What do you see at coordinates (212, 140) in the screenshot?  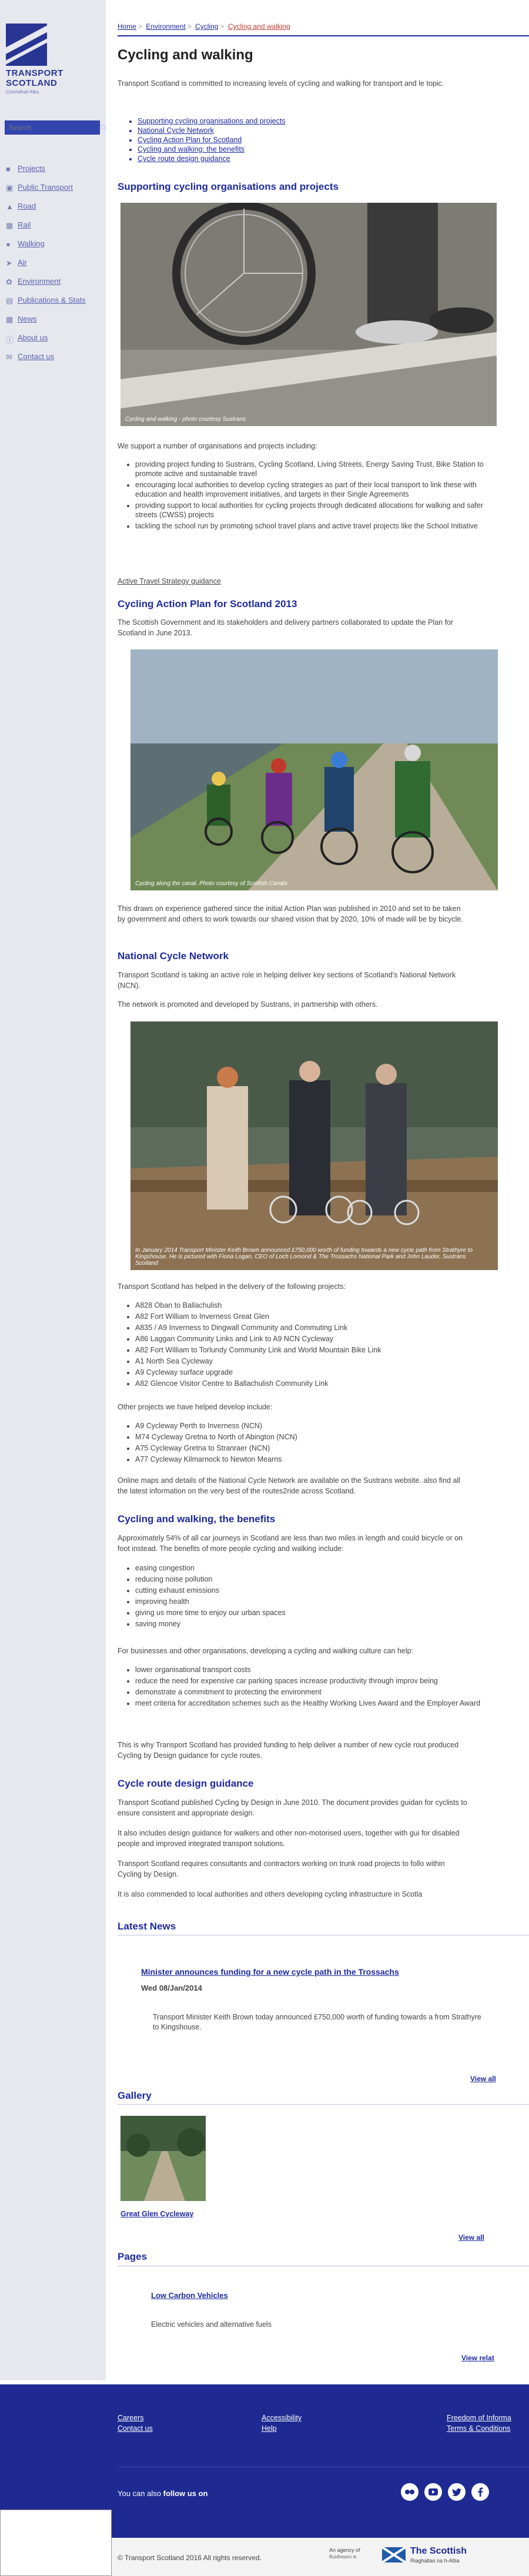 I see `toc-link: Cycling Action Plan for Scotland` at bounding box center [212, 140].